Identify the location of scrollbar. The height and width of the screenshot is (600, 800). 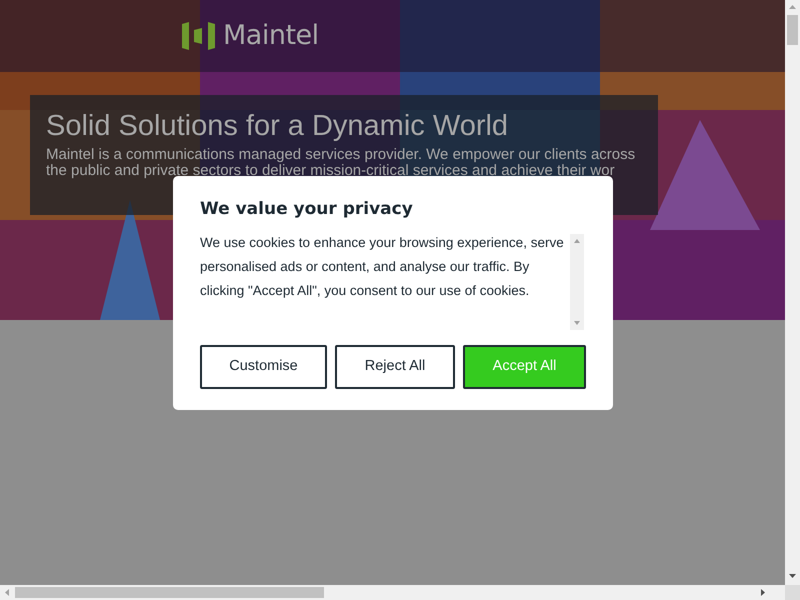
(577, 282).